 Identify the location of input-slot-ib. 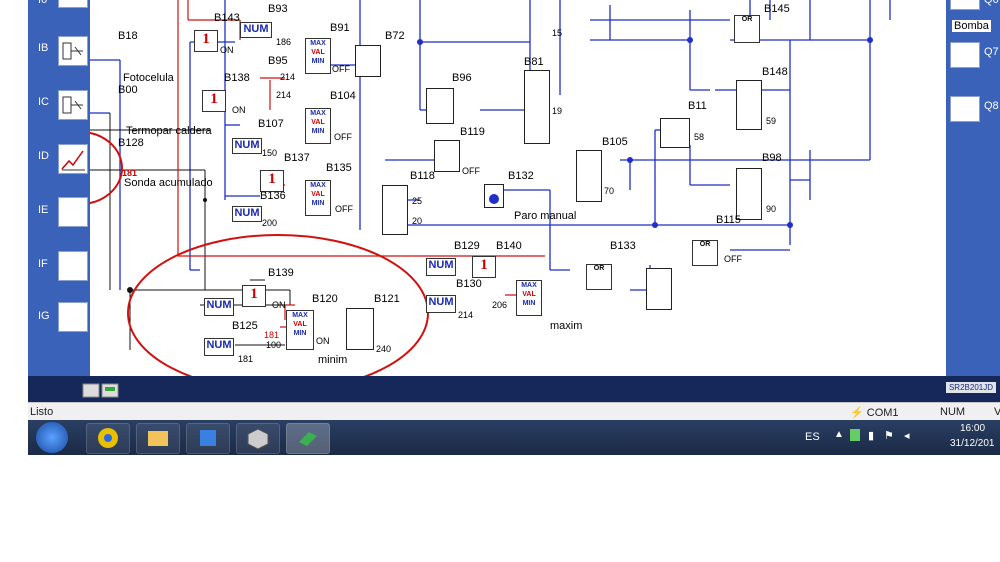
(73, 51).